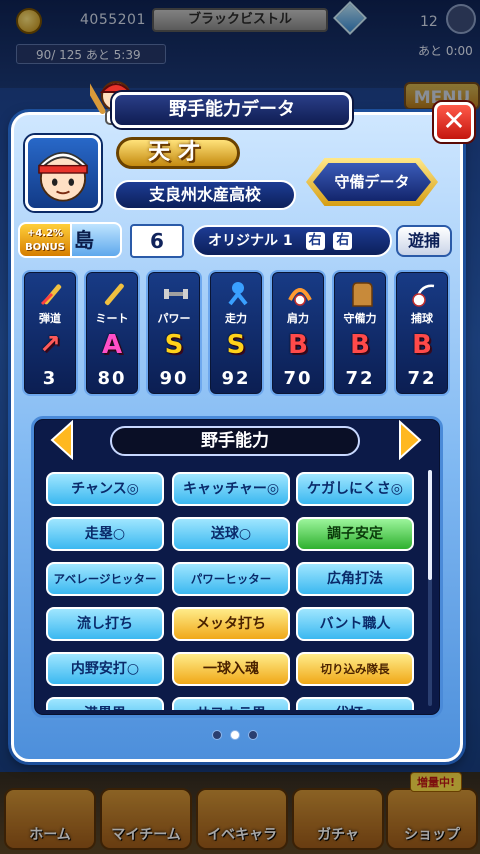  I want to click on ability-chip: 広角打法, so click(355, 579).